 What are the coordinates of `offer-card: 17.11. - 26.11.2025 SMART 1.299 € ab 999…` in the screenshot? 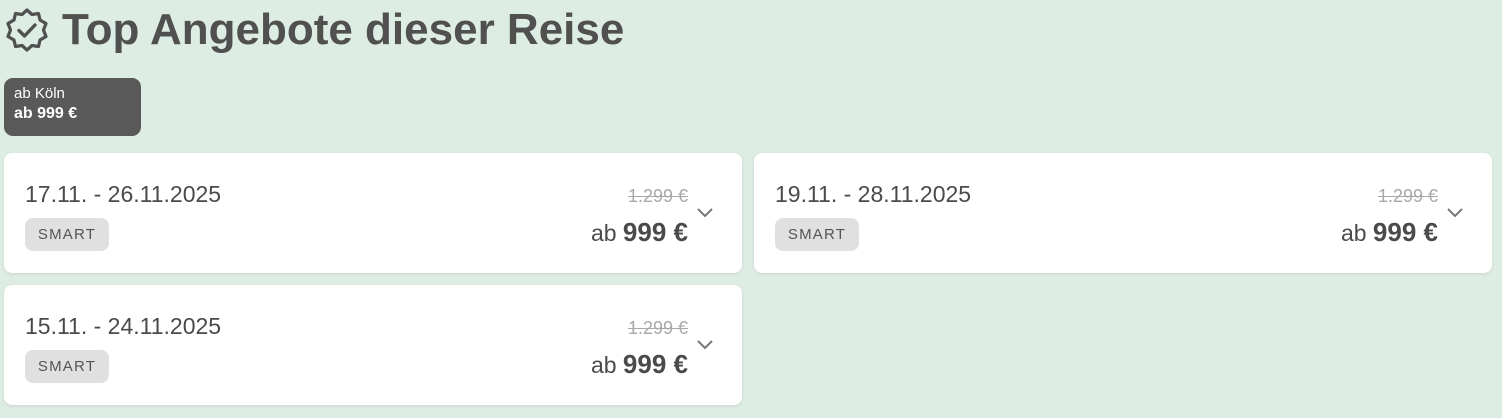 It's located at (373, 213).